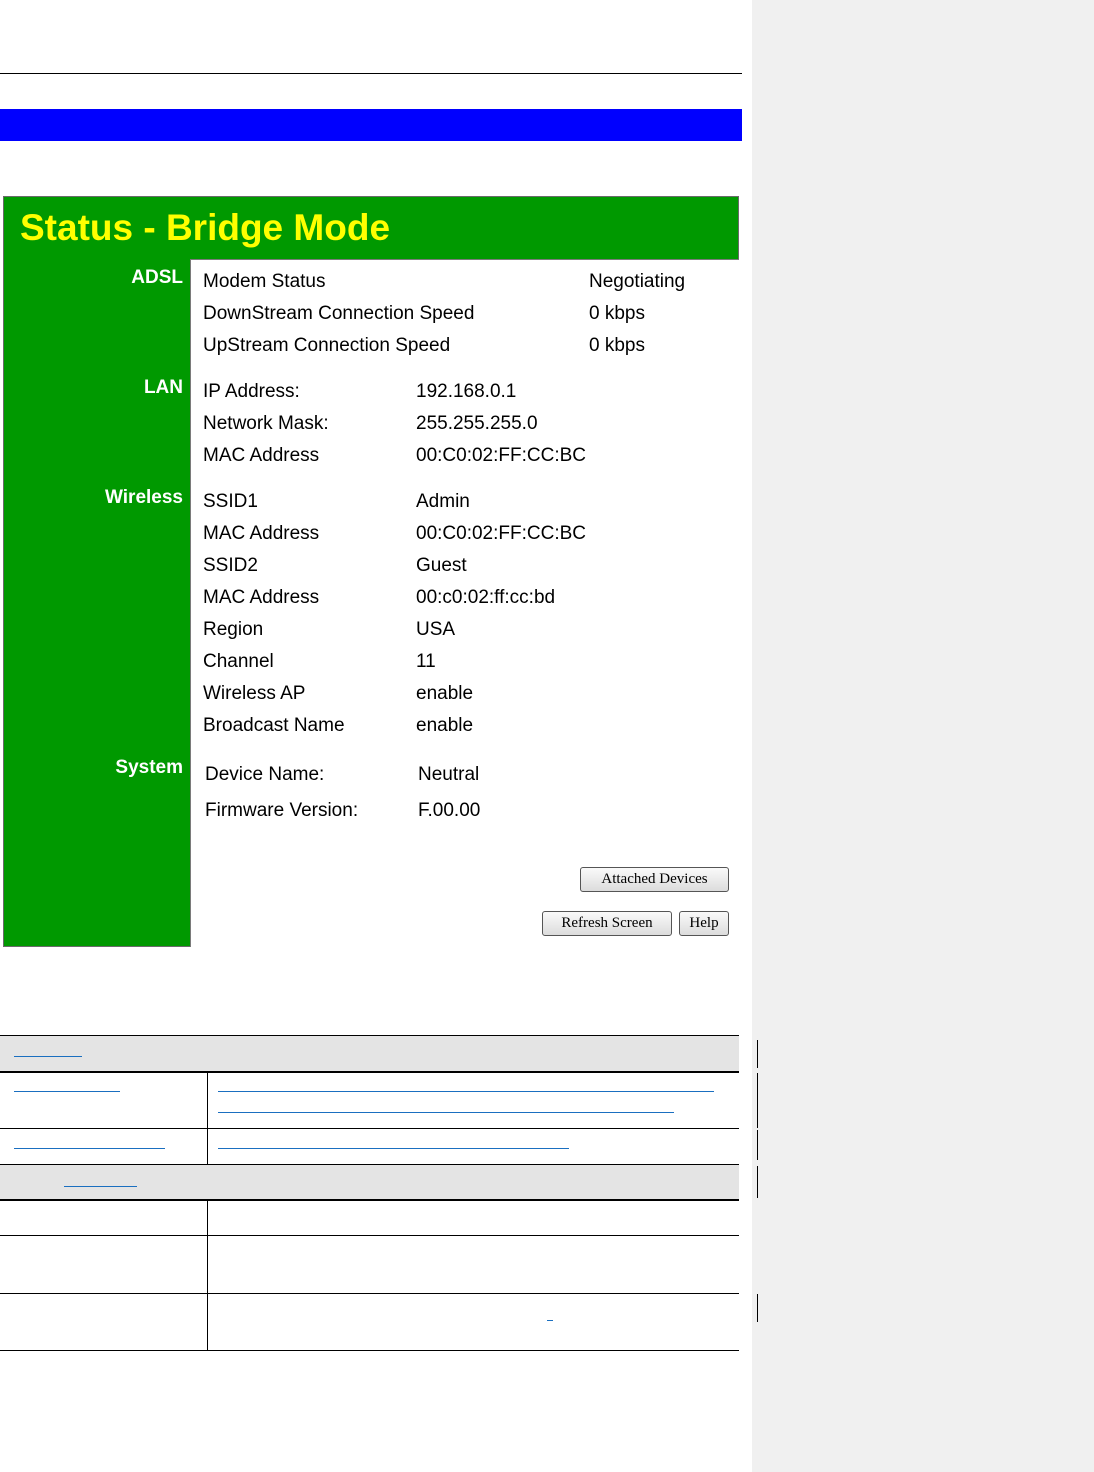  Describe the element at coordinates (501, 455) in the screenshot. I see `lan-row-value: 00:C0:02:FF:CC:BC` at that location.